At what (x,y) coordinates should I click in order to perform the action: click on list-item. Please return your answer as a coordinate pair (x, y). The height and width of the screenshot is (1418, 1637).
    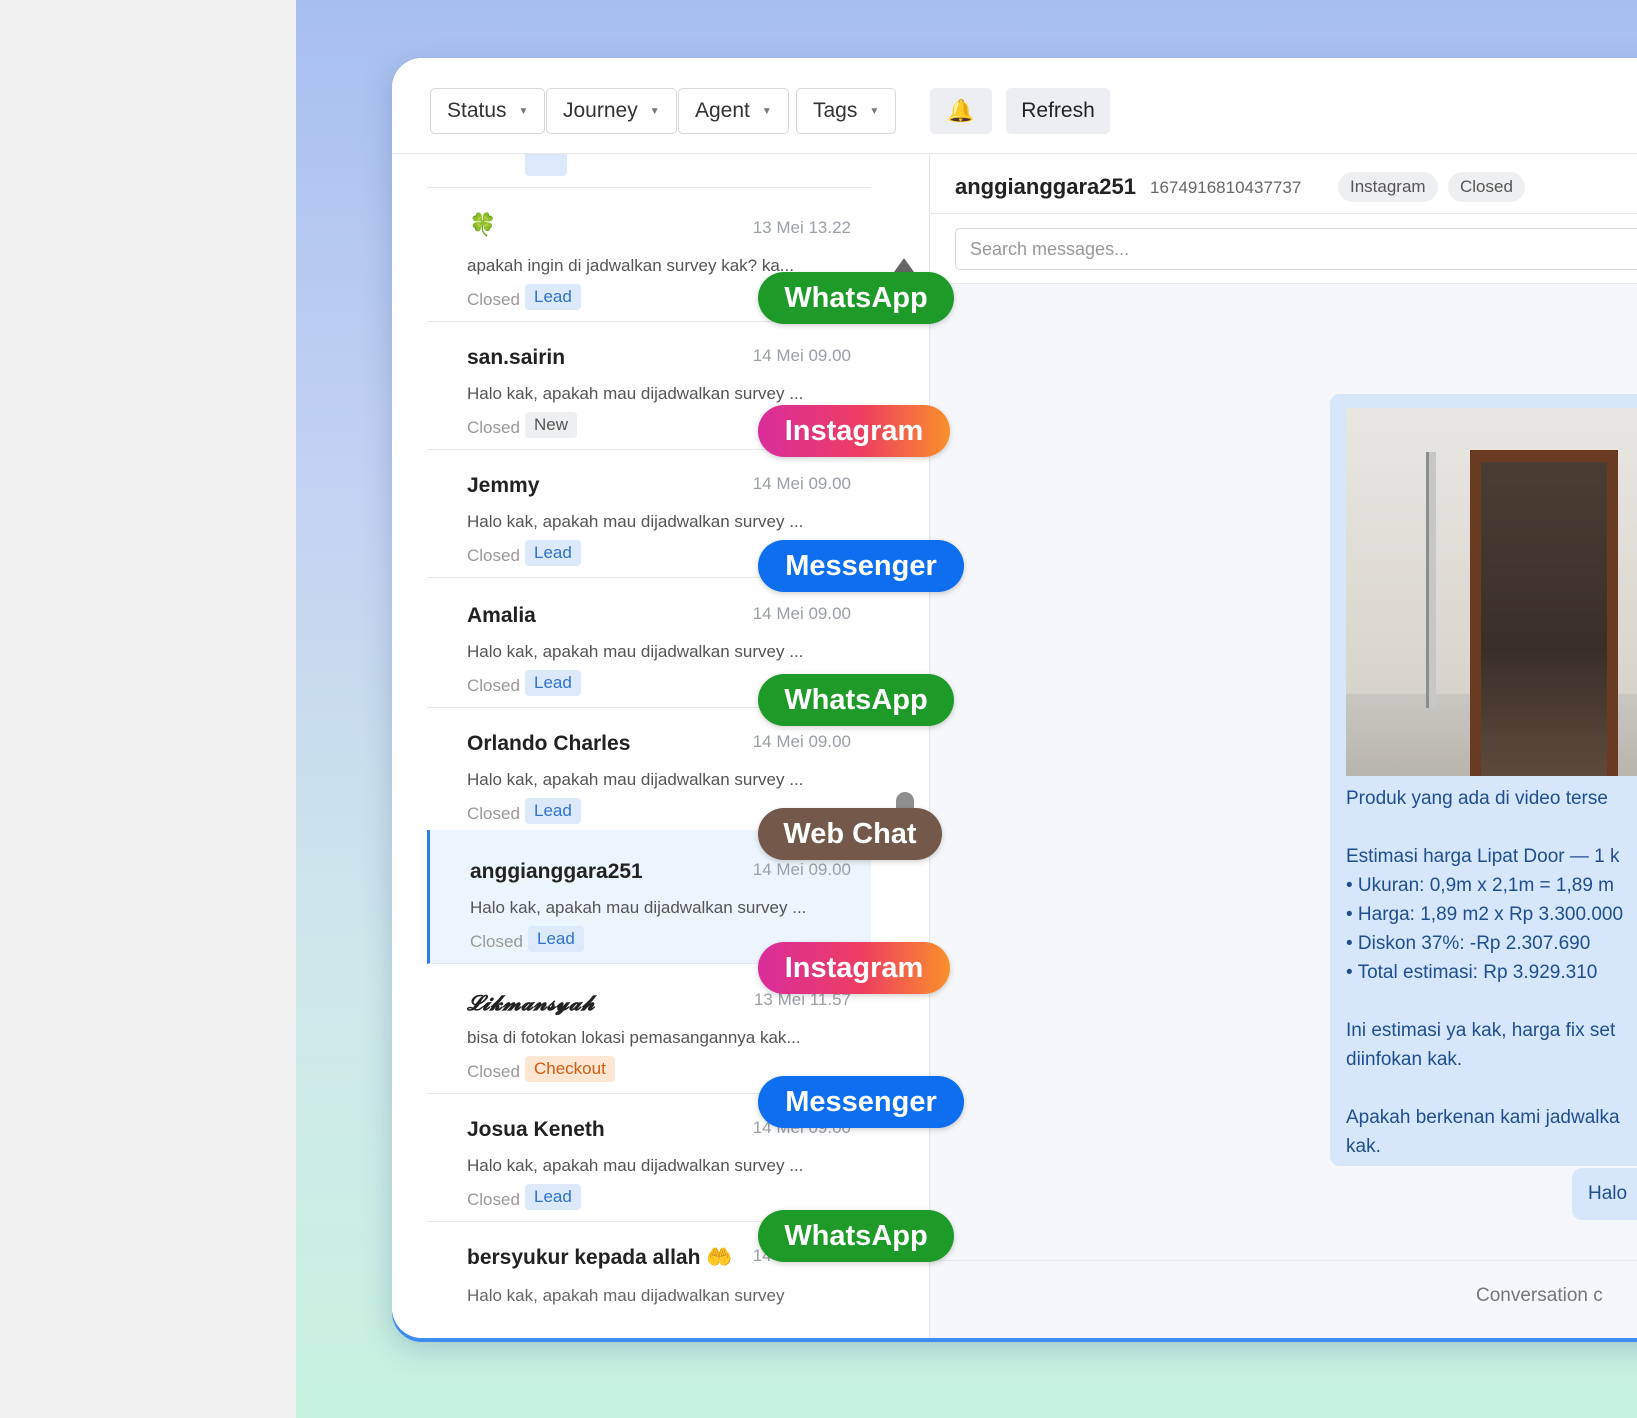
    Looking at the image, I should click on (649, 171).